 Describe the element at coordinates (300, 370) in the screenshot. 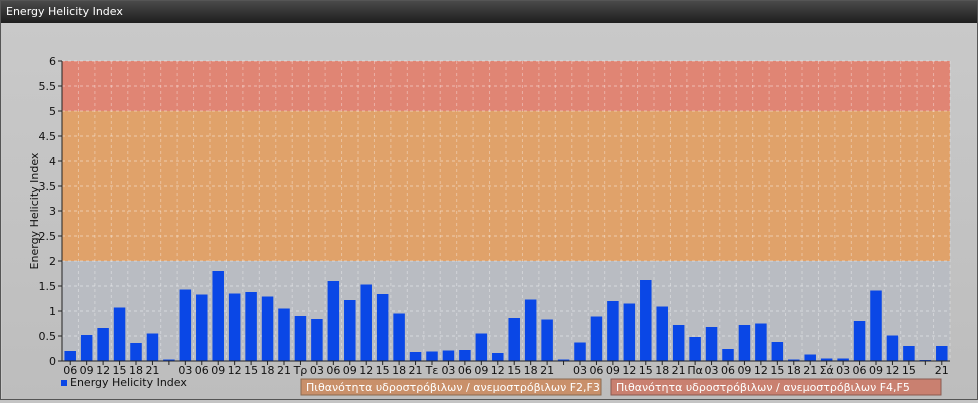

I see `x-tick-label: Τρ` at that location.